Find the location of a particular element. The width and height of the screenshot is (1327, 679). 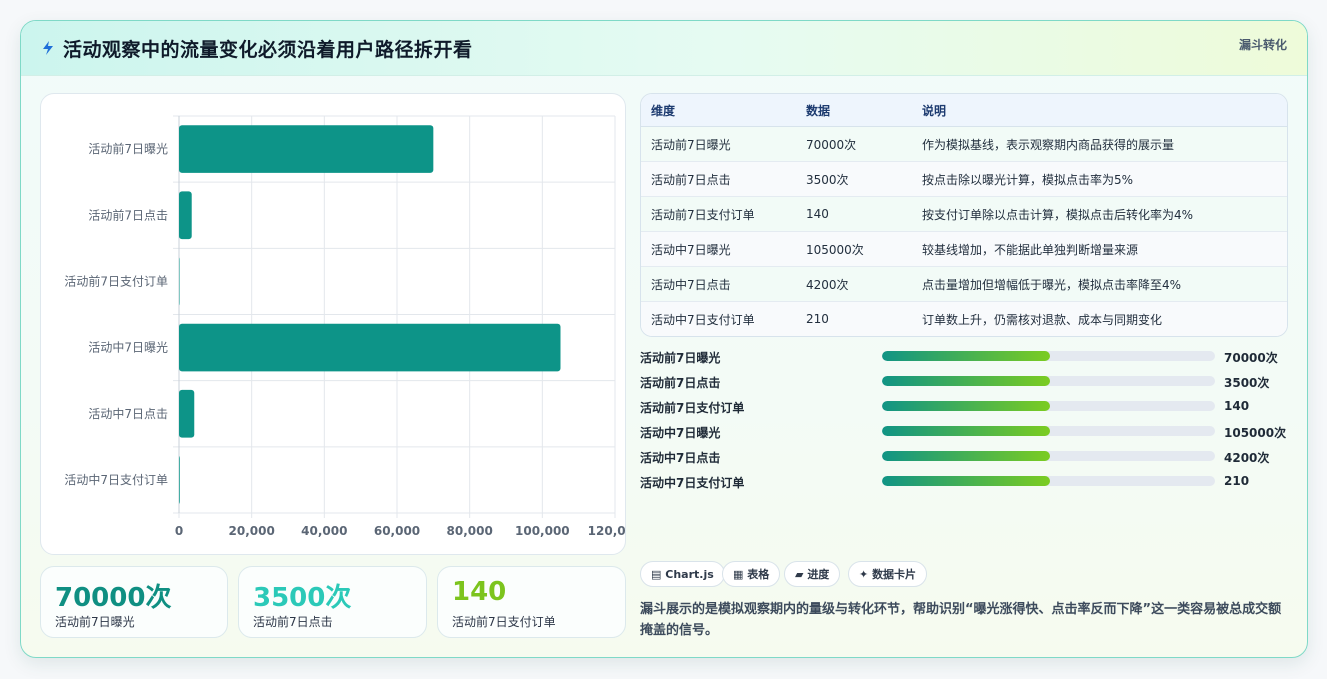

table-cell: 订单数上升，仍需核对退款、成本与同期变化 is located at coordinates (1099, 318).